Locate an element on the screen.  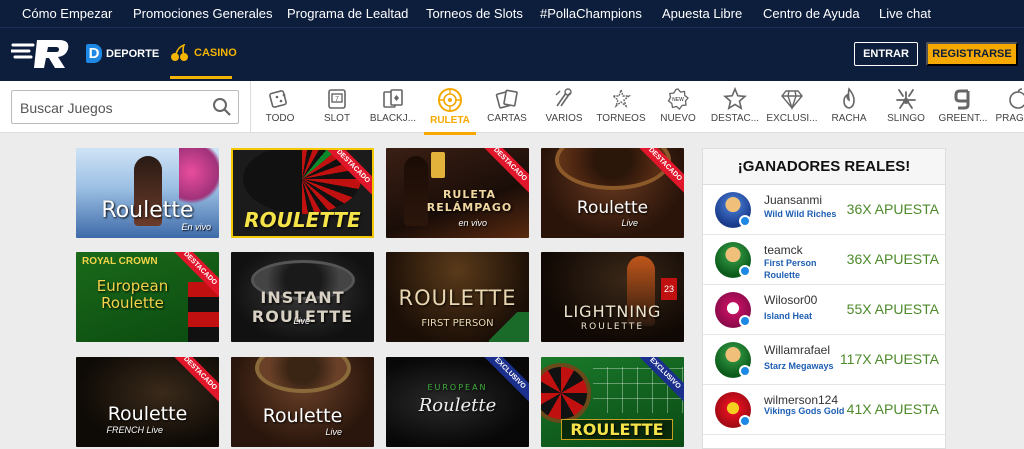
tab-casino-label: CASINO is located at coordinates (215, 53).